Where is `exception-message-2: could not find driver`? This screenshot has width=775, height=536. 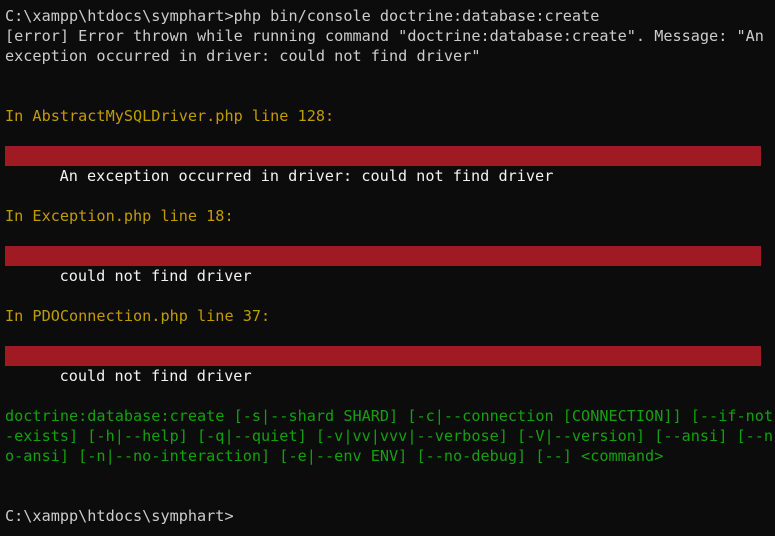
exception-message-2: could not find driver is located at coordinates (155, 276).